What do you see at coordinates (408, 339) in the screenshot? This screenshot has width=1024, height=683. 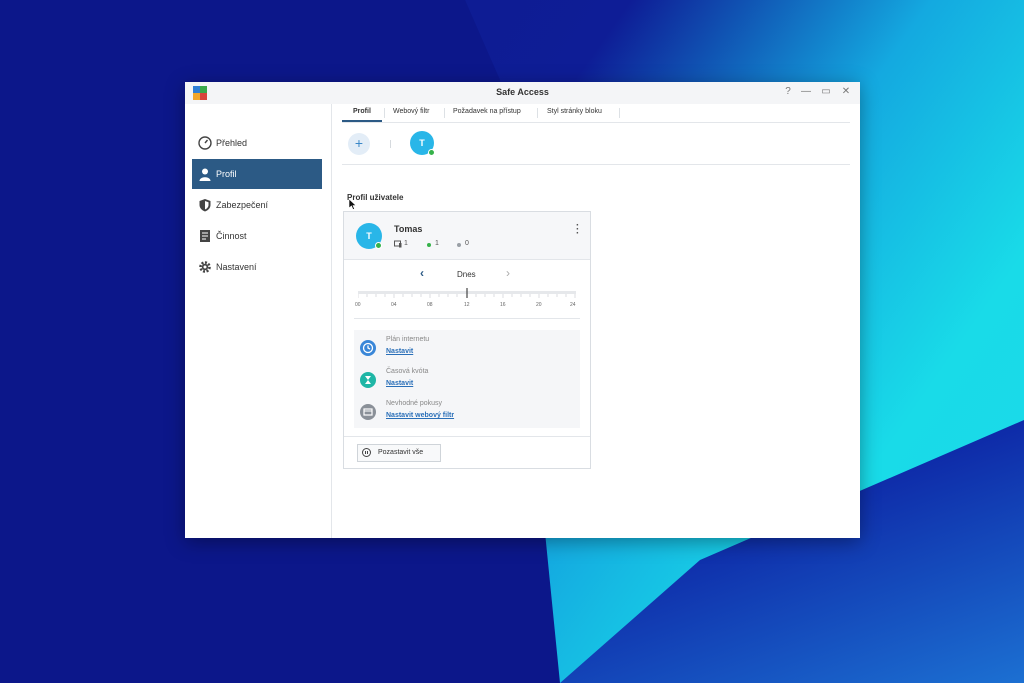 I see `rule-label: Plán internetu` at bounding box center [408, 339].